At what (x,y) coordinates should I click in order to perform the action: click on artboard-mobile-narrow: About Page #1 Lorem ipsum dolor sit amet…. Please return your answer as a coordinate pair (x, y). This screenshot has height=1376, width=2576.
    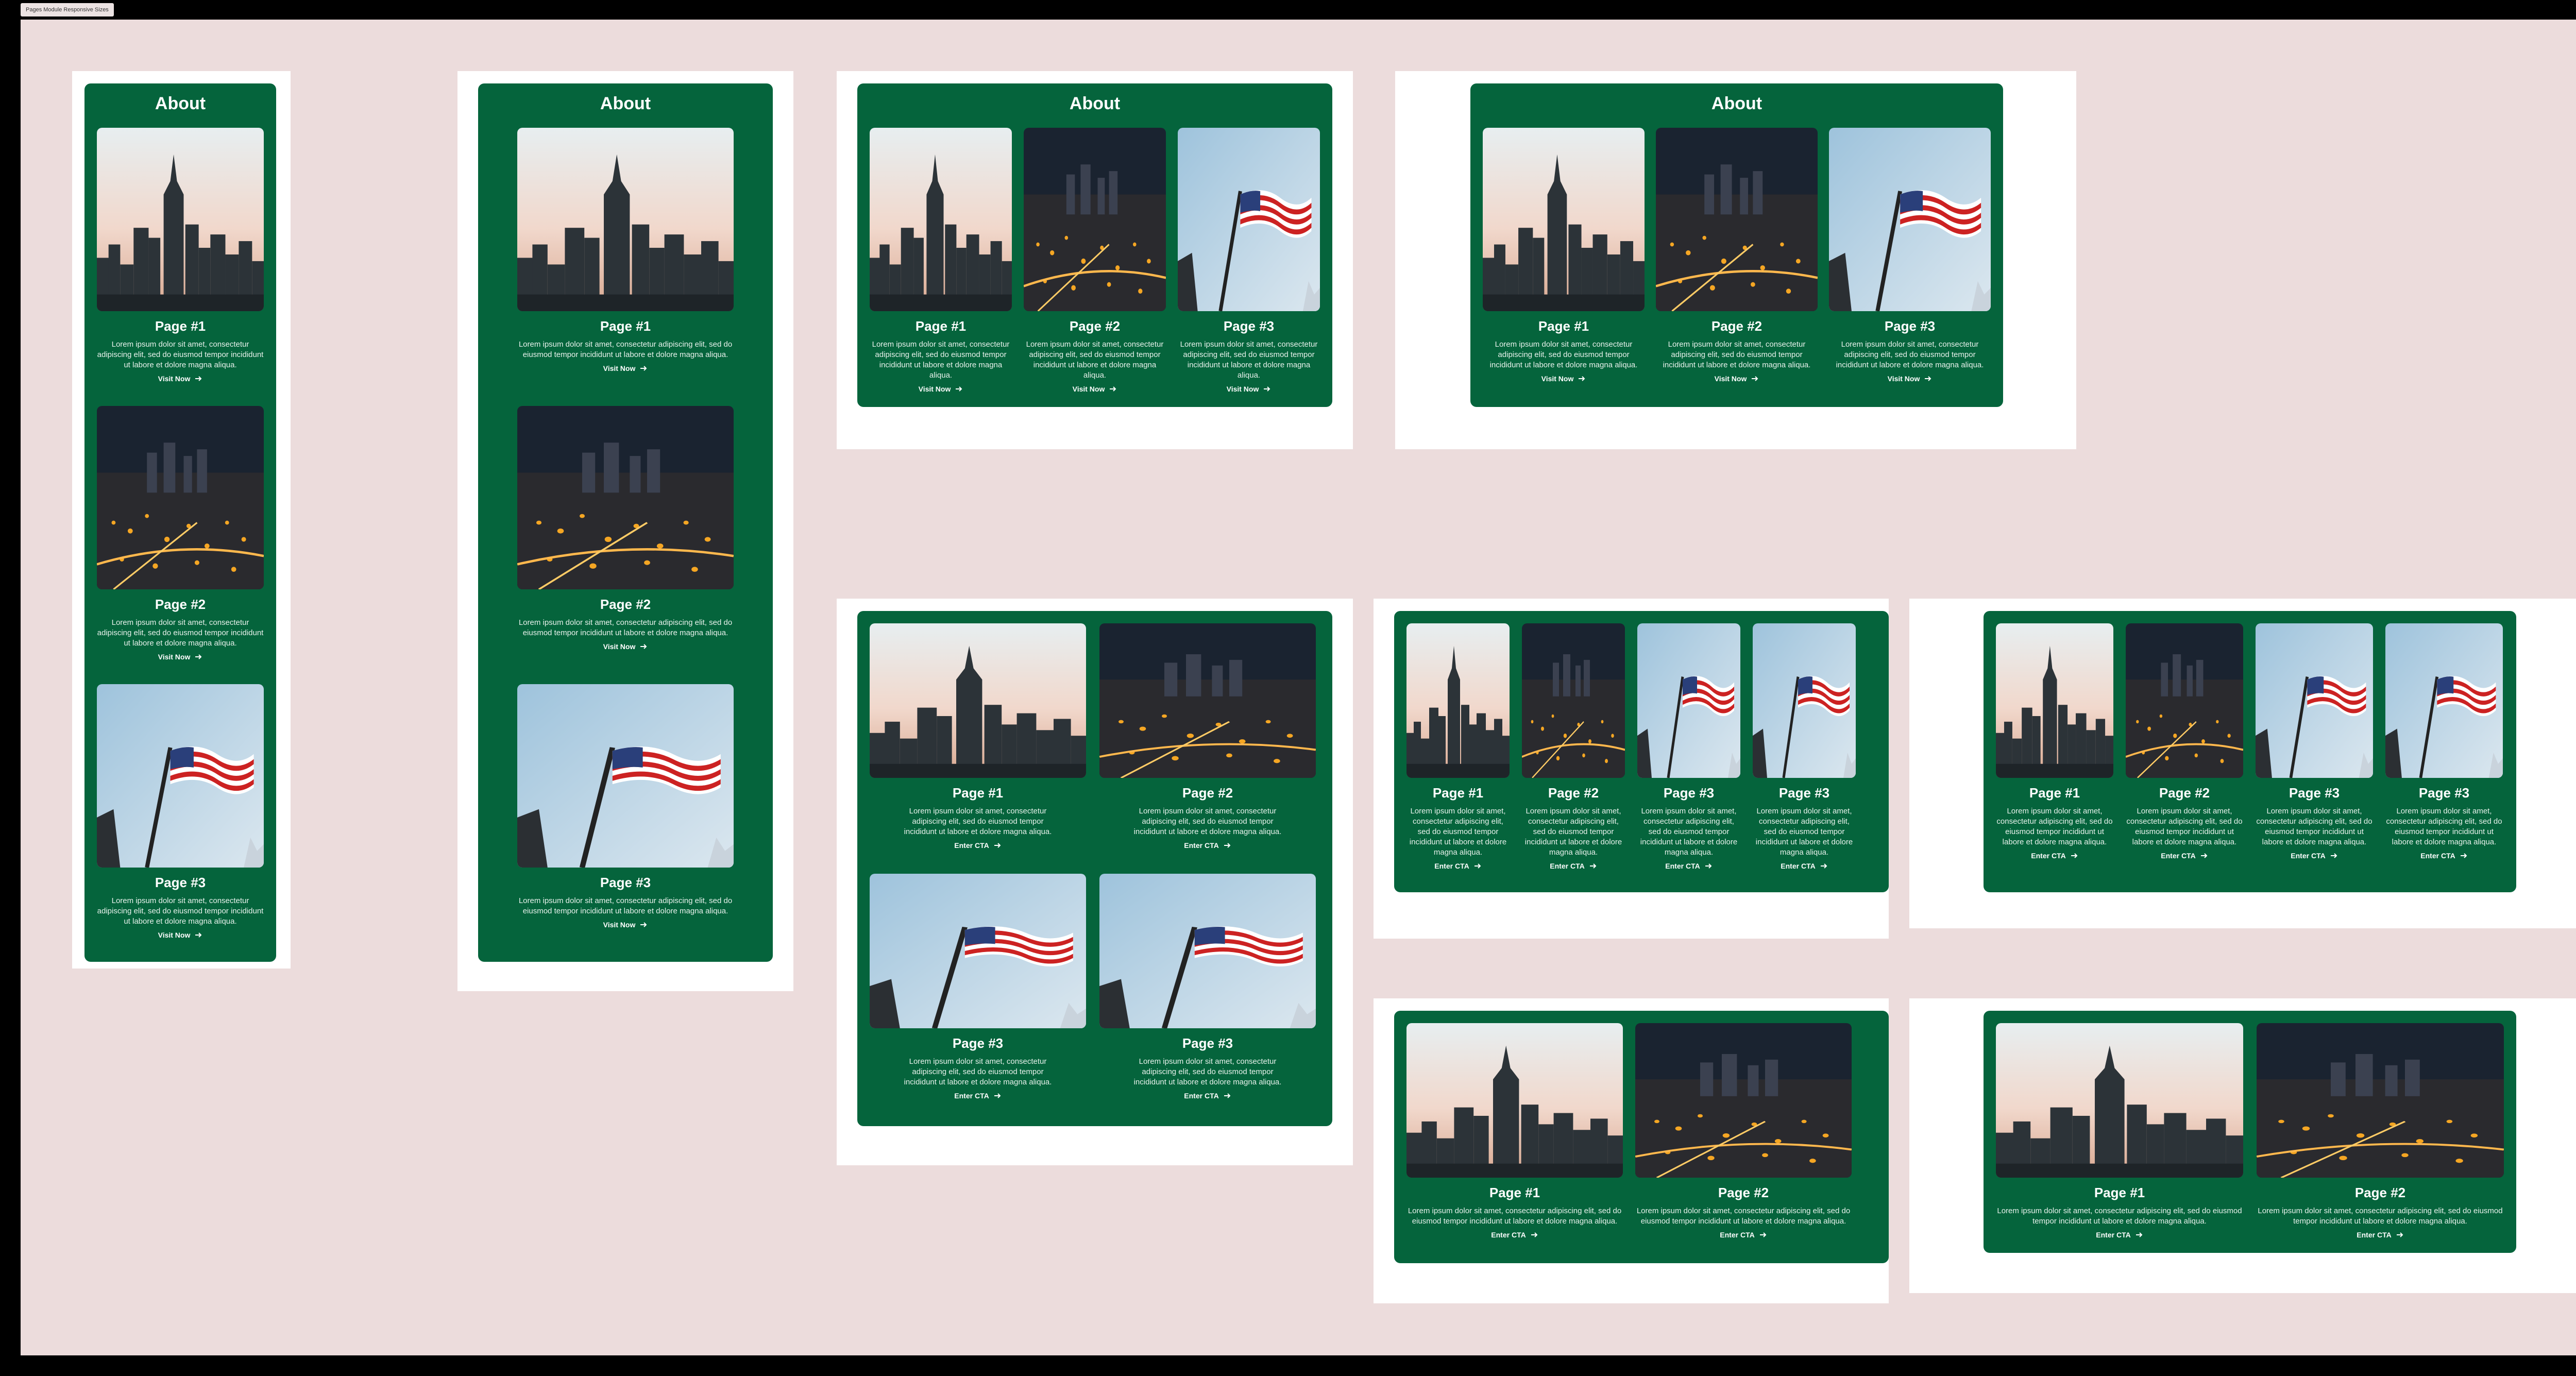
    Looking at the image, I should click on (181, 520).